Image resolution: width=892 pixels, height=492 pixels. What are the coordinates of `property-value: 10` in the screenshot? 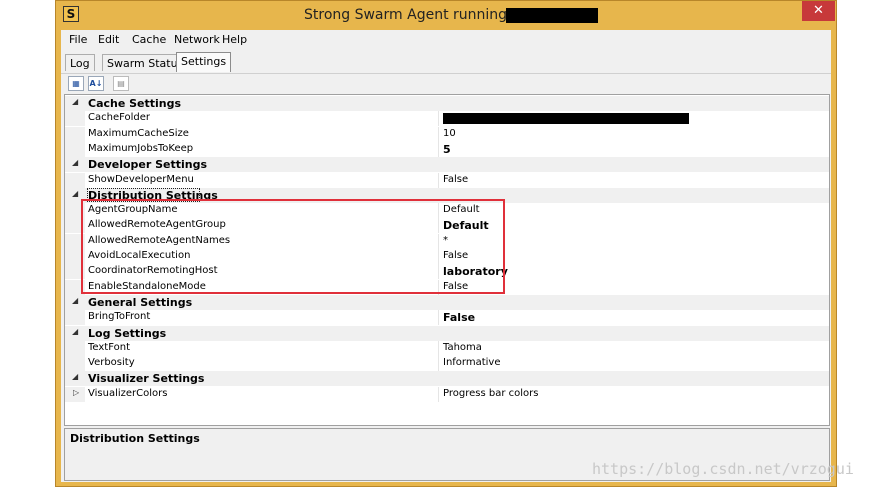 It's located at (449, 133).